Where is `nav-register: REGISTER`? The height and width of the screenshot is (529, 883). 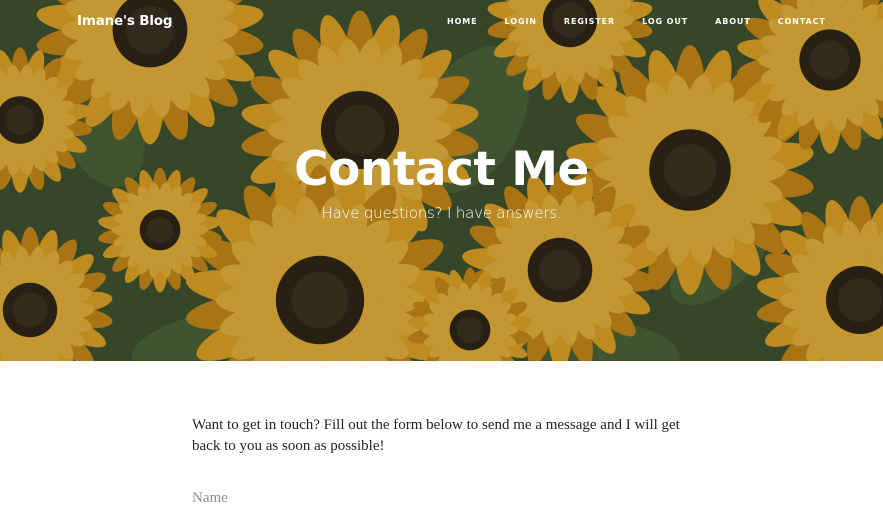
nav-register: REGISTER is located at coordinates (589, 21).